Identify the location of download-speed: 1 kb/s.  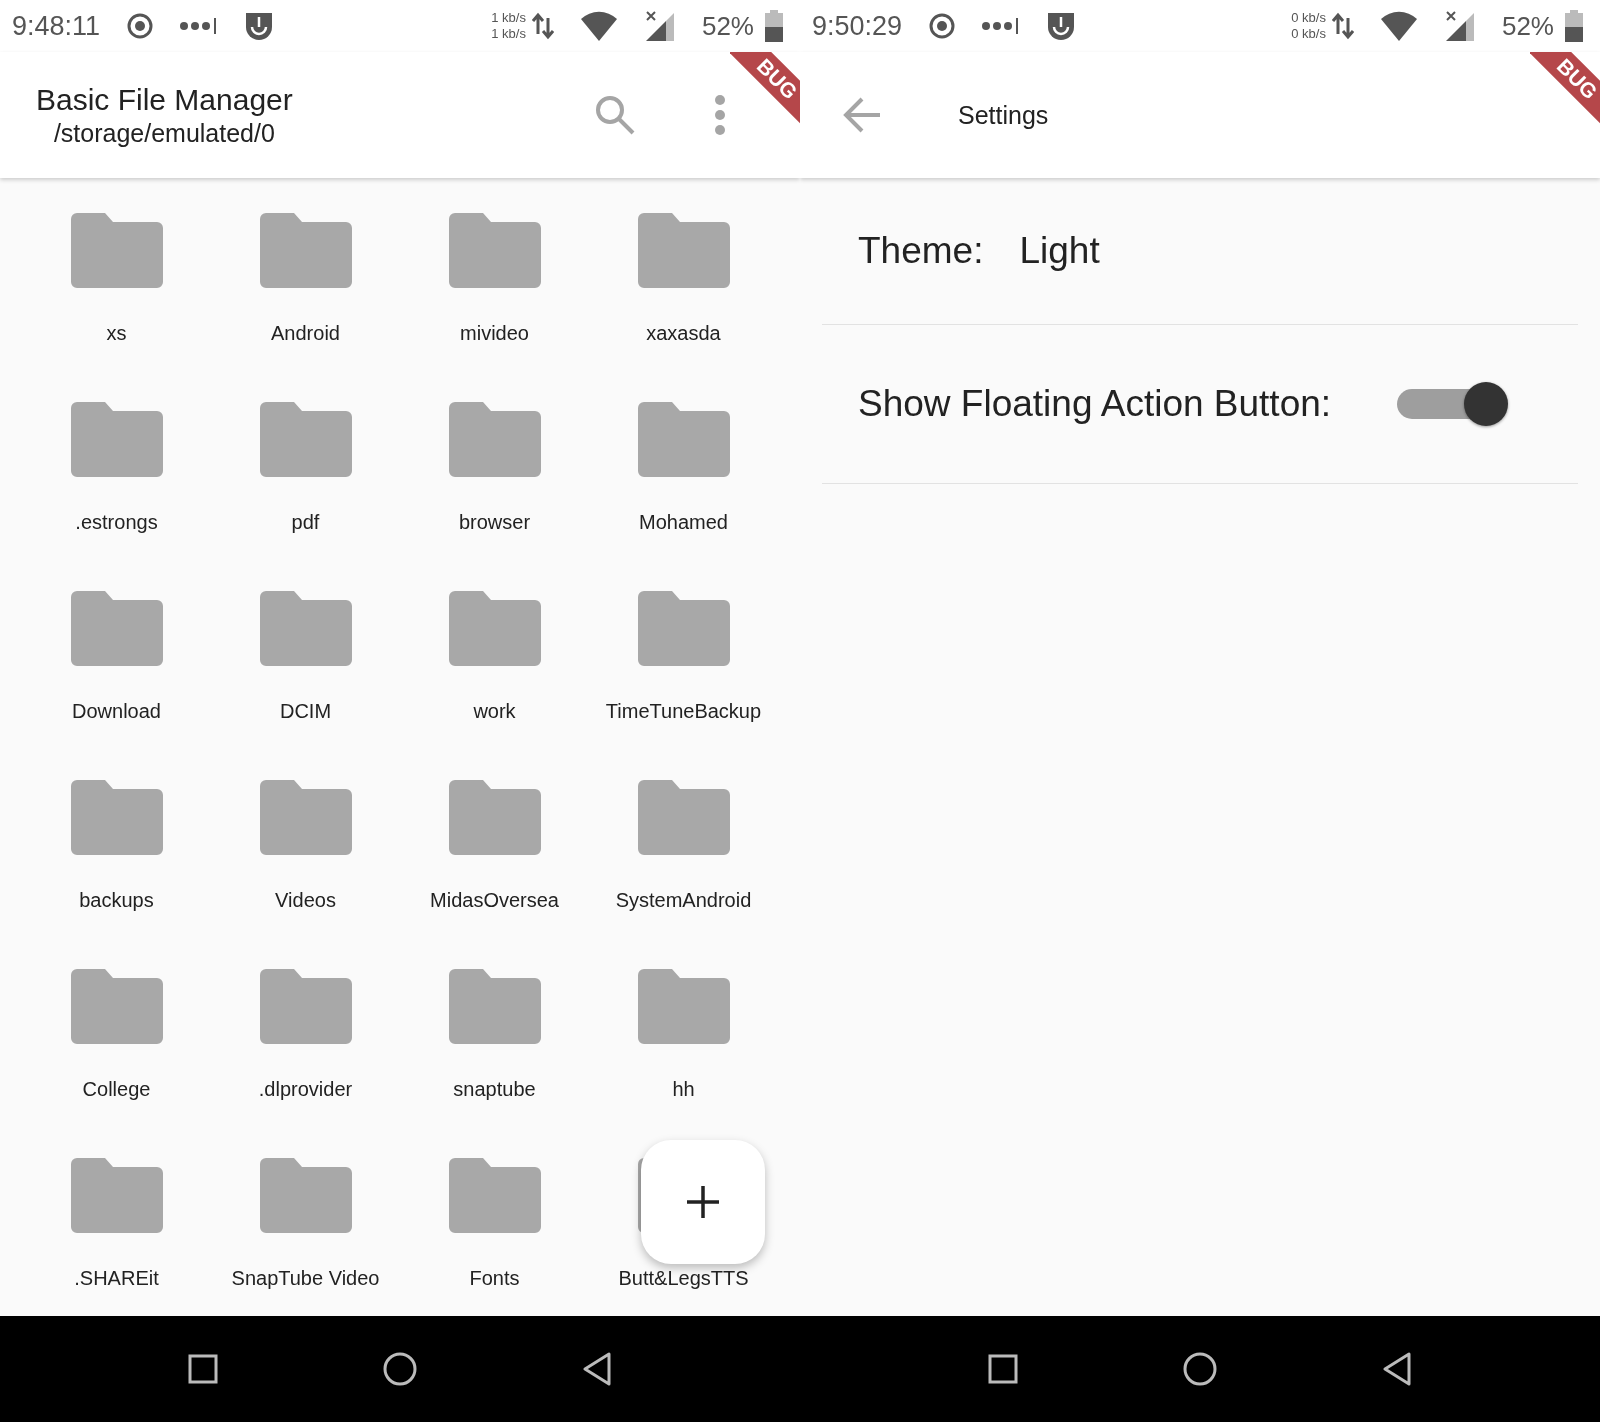
(508, 34).